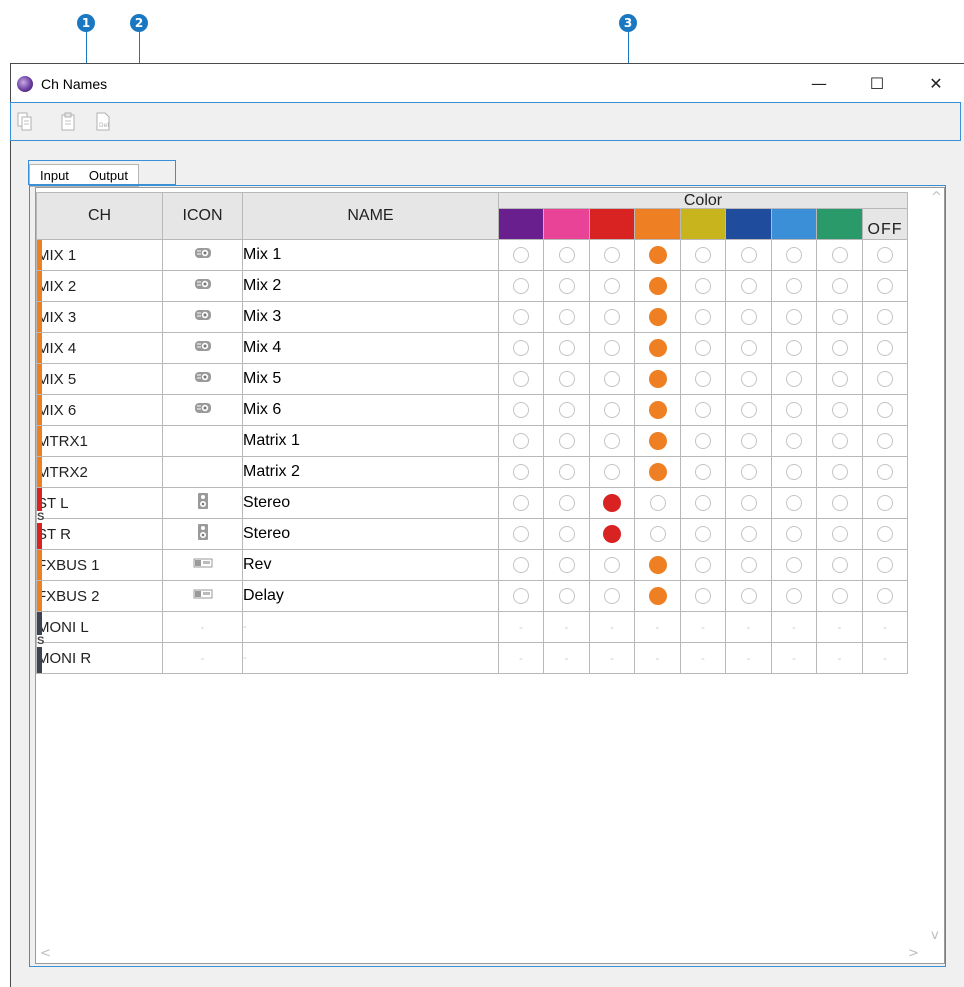  What do you see at coordinates (139, 23) in the screenshot?
I see `callout-marker-2: 2` at bounding box center [139, 23].